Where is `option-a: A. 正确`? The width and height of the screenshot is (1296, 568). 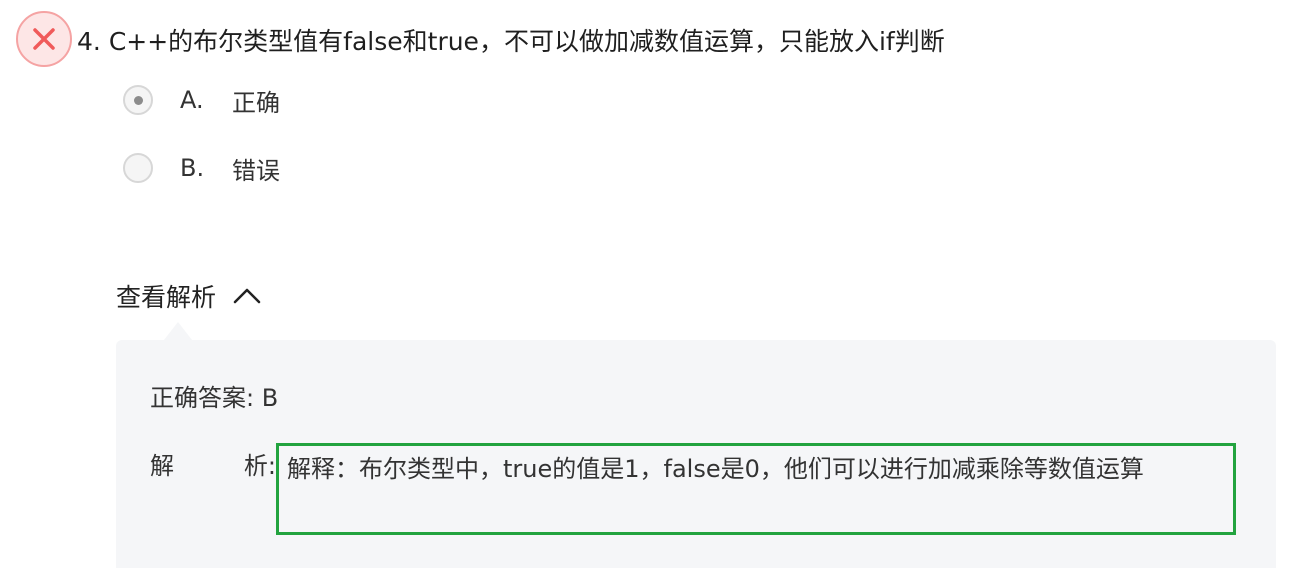 option-a: A. 正确 is located at coordinates (201, 100).